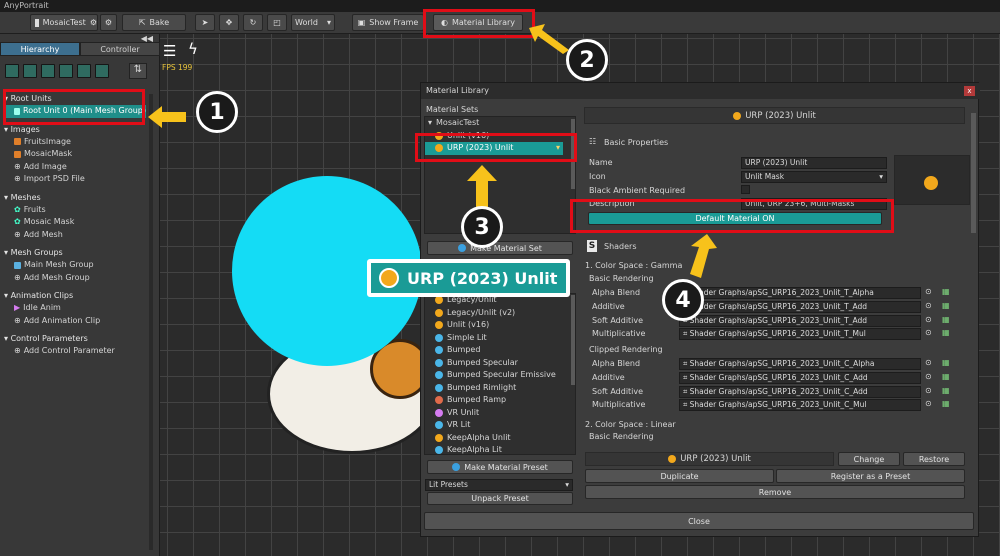 Image resolution: width=1000 pixels, height=556 pixels. What do you see at coordinates (169, 51) in the screenshot?
I see `menu-icon: ☰` at bounding box center [169, 51].